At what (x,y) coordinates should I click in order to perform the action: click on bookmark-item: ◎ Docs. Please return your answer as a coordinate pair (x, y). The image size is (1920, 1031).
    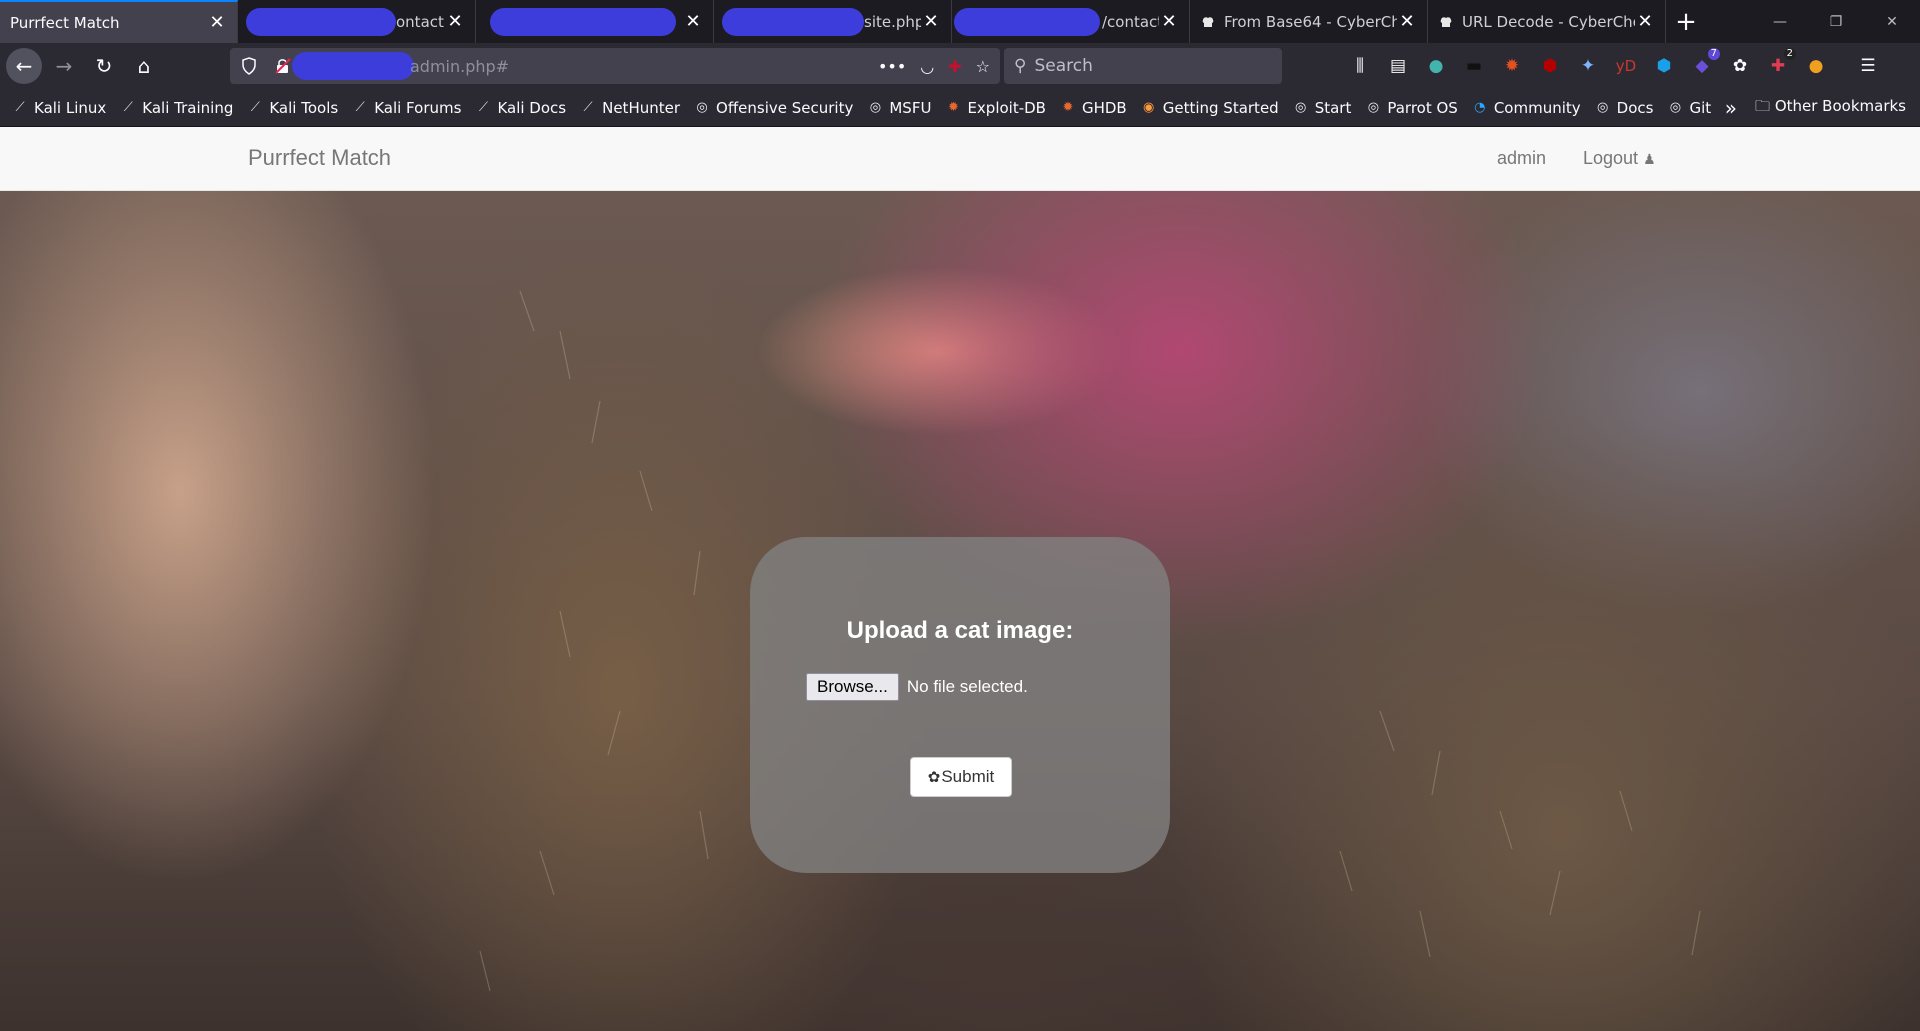
    Looking at the image, I should click on (1624, 107).